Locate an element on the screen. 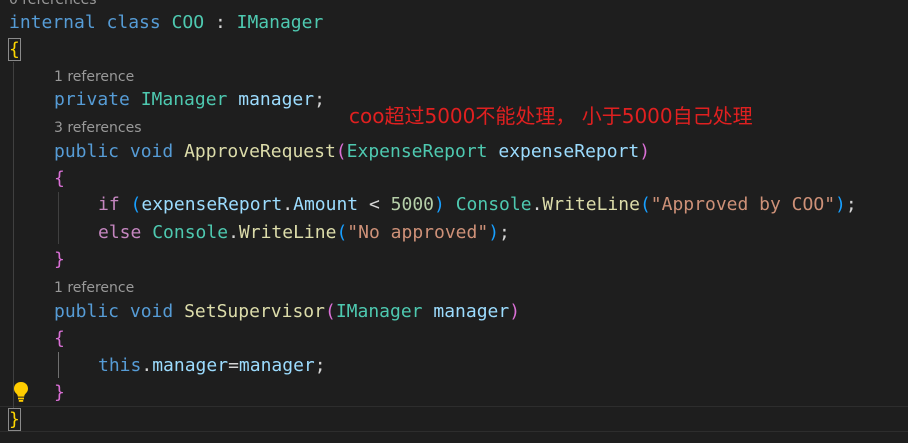 This screenshot has height=443, width=908. class-open-brace: { is located at coordinates (14, 49).